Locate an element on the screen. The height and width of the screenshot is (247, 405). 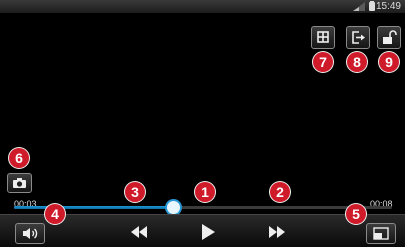
battery-icon is located at coordinates (372, 6).